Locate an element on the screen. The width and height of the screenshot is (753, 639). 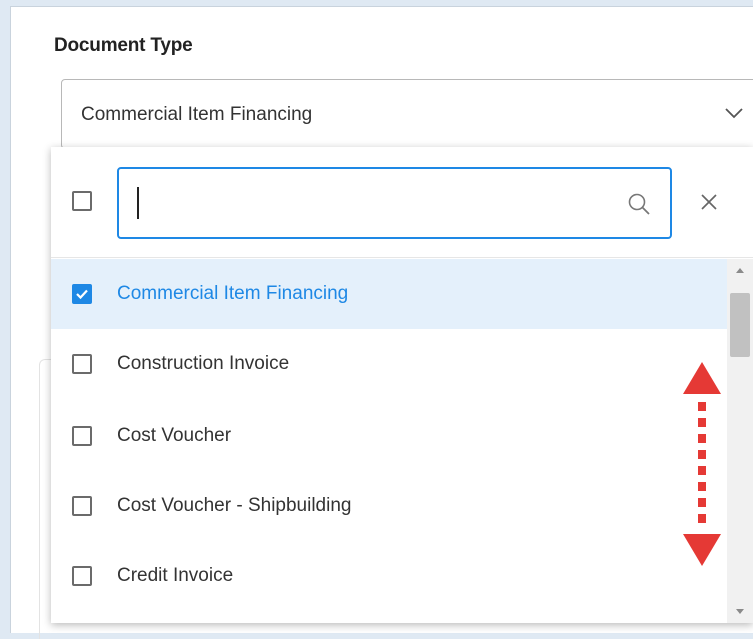
double-headed-arrow-icon is located at coordinates (702, 464).